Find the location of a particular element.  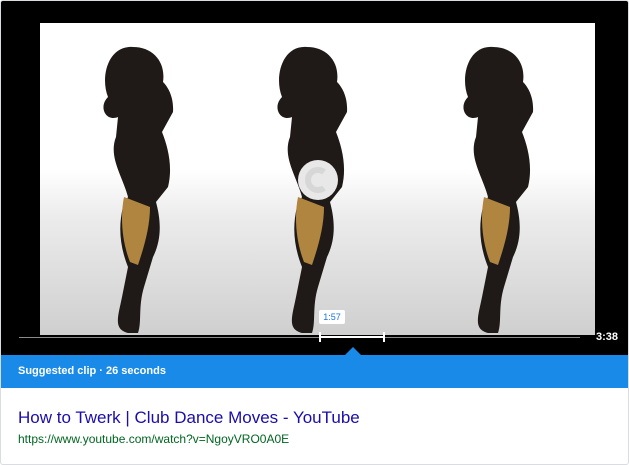

duration-label: 3:38 is located at coordinates (606, 337).